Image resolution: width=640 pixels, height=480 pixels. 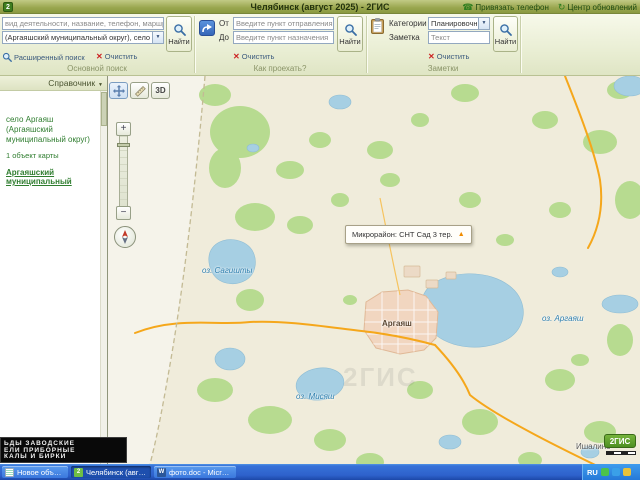 What do you see at coordinates (461, 234) in the screenshot?
I see `warning-triangle-icon: ▲` at bounding box center [461, 234].